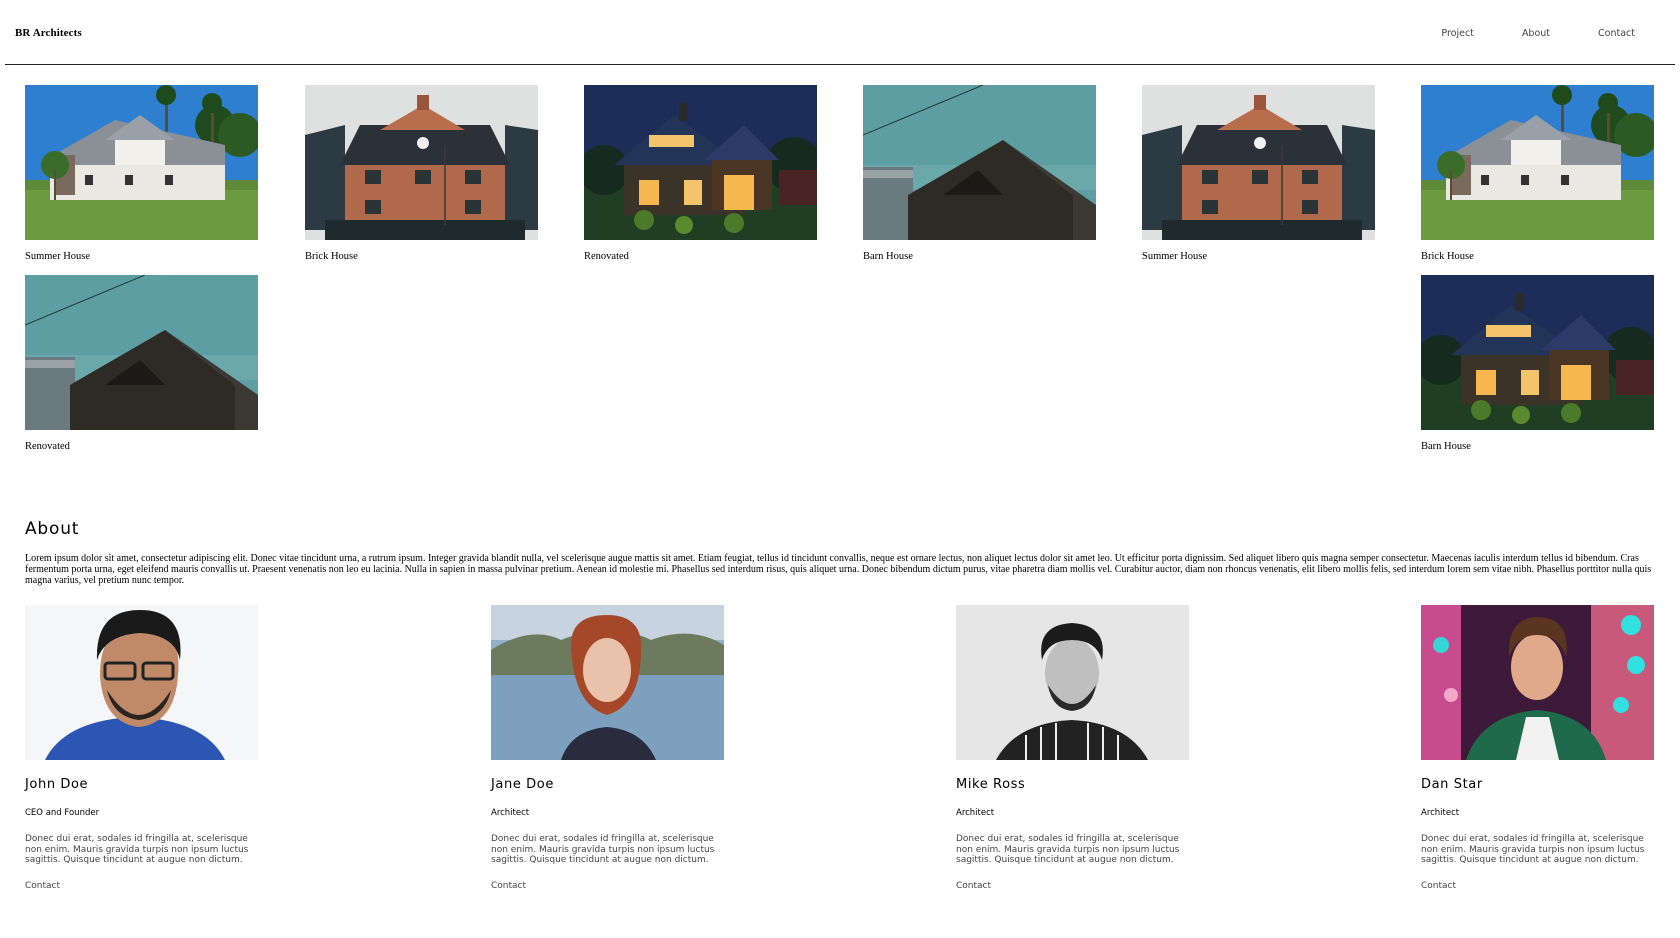 The image size is (1680, 938). What do you see at coordinates (991, 784) in the screenshot?
I see `member-name: Mike Ross` at bounding box center [991, 784].